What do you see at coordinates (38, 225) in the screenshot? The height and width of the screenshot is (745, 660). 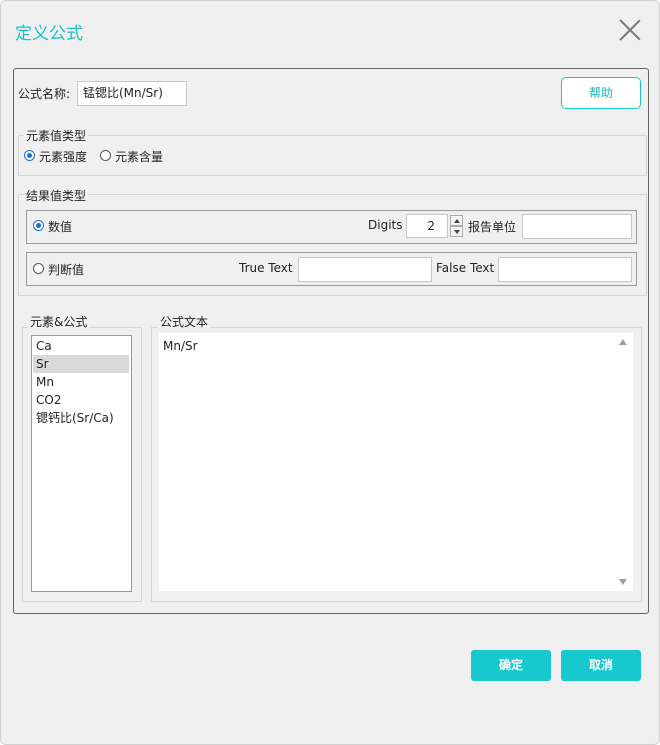 I see `radio-numeric` at bounding box center [38, 225].